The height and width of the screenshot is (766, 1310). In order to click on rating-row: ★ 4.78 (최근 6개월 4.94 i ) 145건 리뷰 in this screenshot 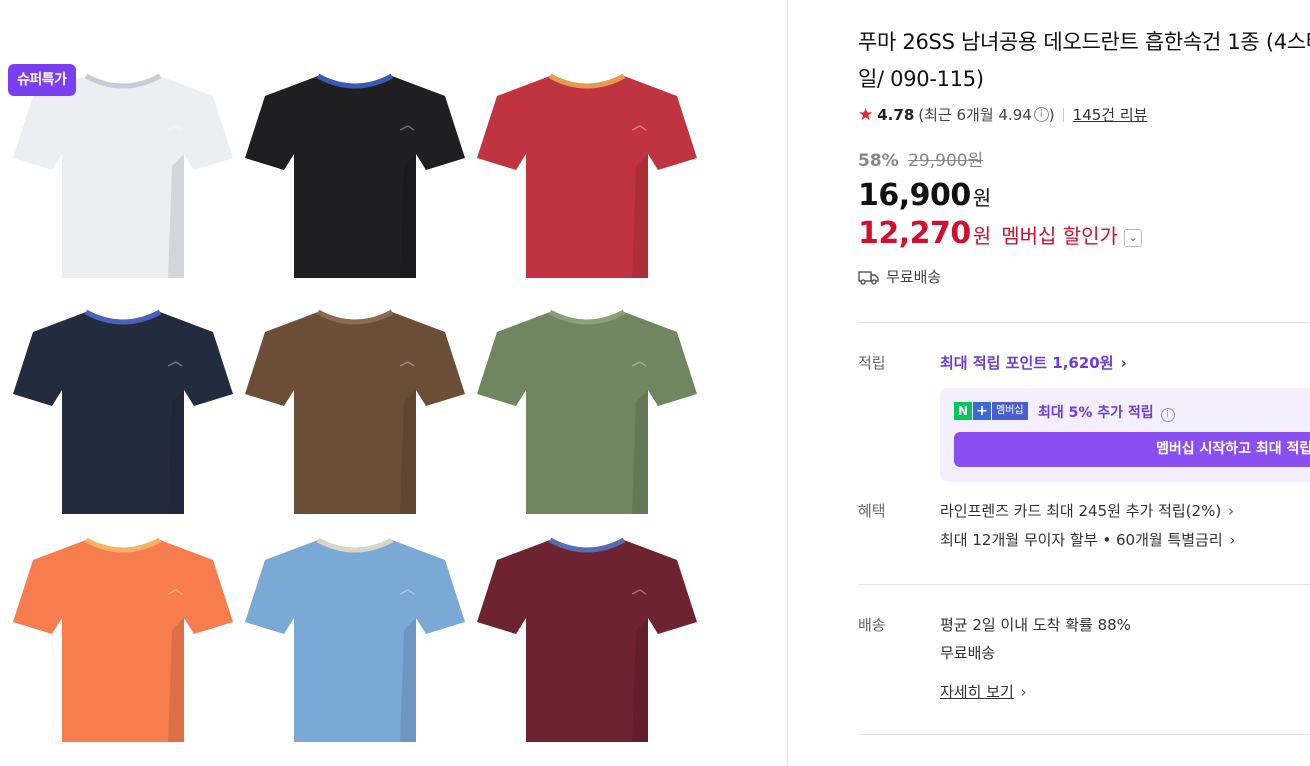, I will do `click(1002, 114)`.